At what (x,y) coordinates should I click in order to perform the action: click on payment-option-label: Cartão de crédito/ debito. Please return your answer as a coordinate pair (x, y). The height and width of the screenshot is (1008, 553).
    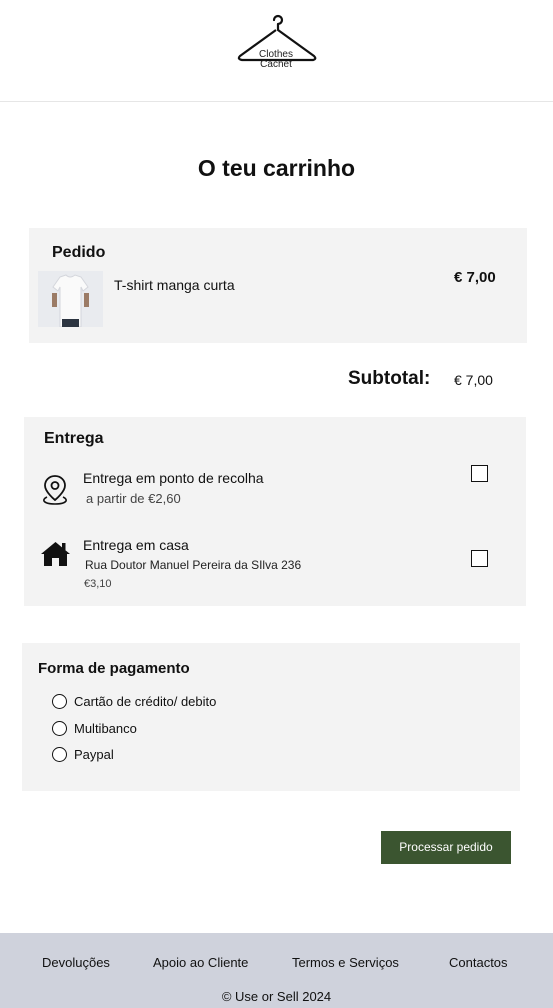
    Looking at the image, I should click on (145, 701).